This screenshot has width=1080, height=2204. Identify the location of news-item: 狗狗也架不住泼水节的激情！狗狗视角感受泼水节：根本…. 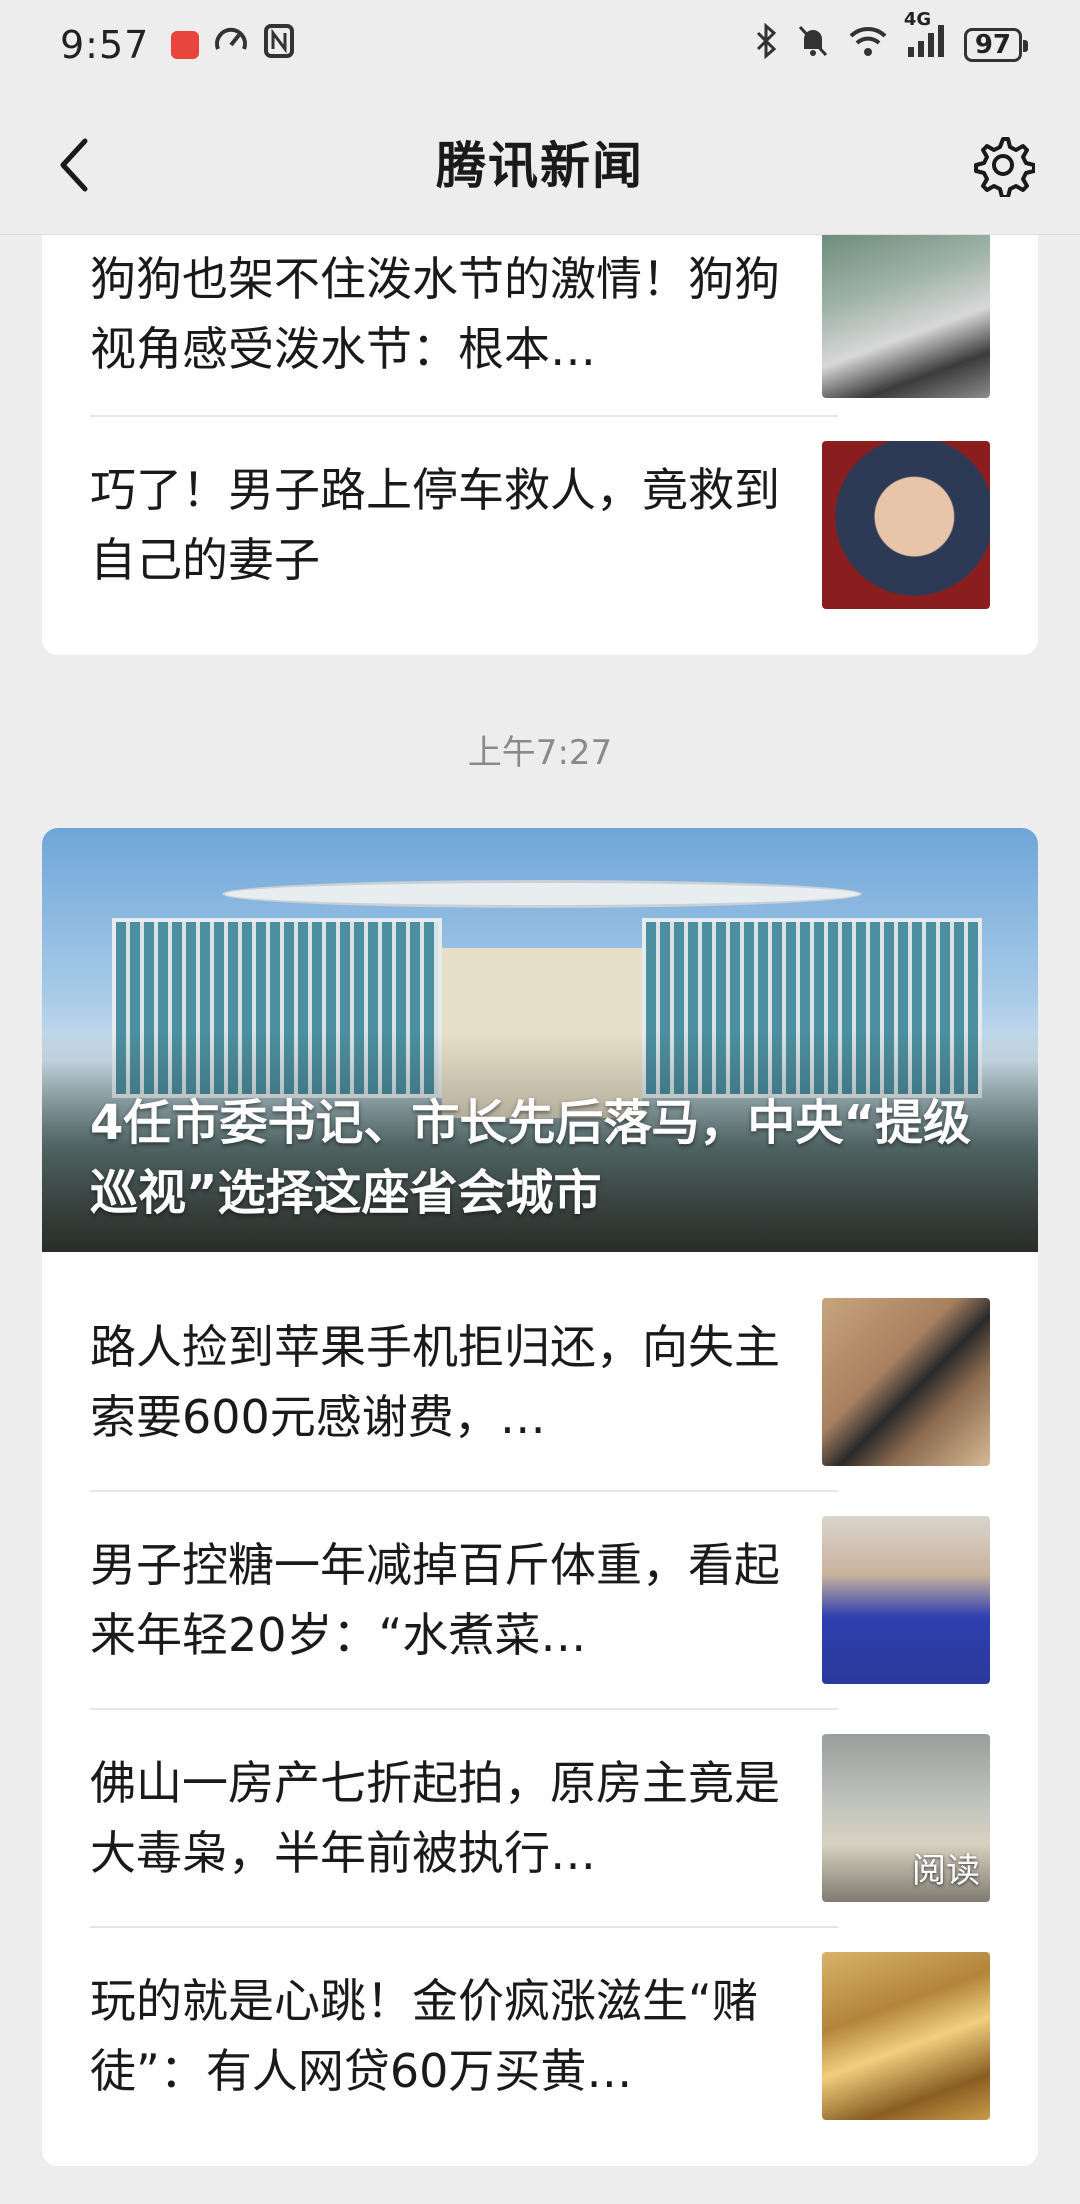
(540, 316).